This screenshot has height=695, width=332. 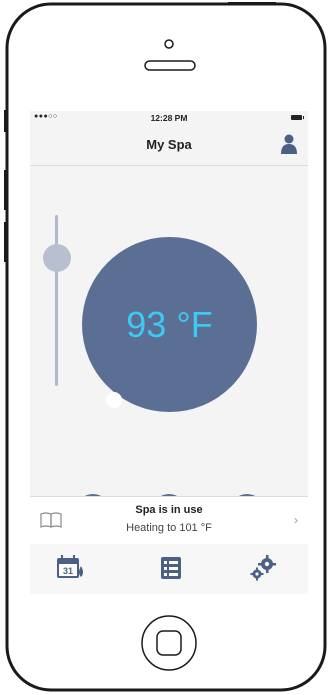 I want to click on chevron-right-icon: ›, so click(x=296, y=520).